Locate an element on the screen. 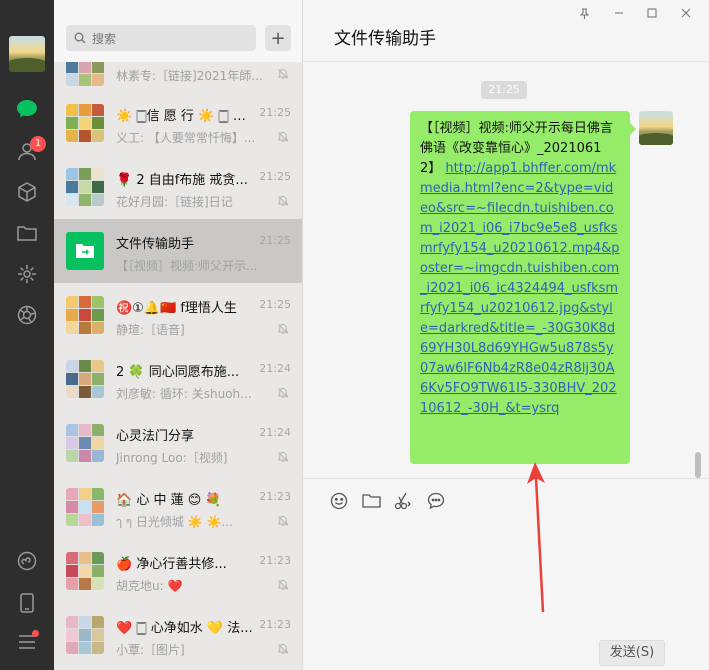  chat-preview: 花好月园:［链接]日记 is located at coordinates (174, 202).